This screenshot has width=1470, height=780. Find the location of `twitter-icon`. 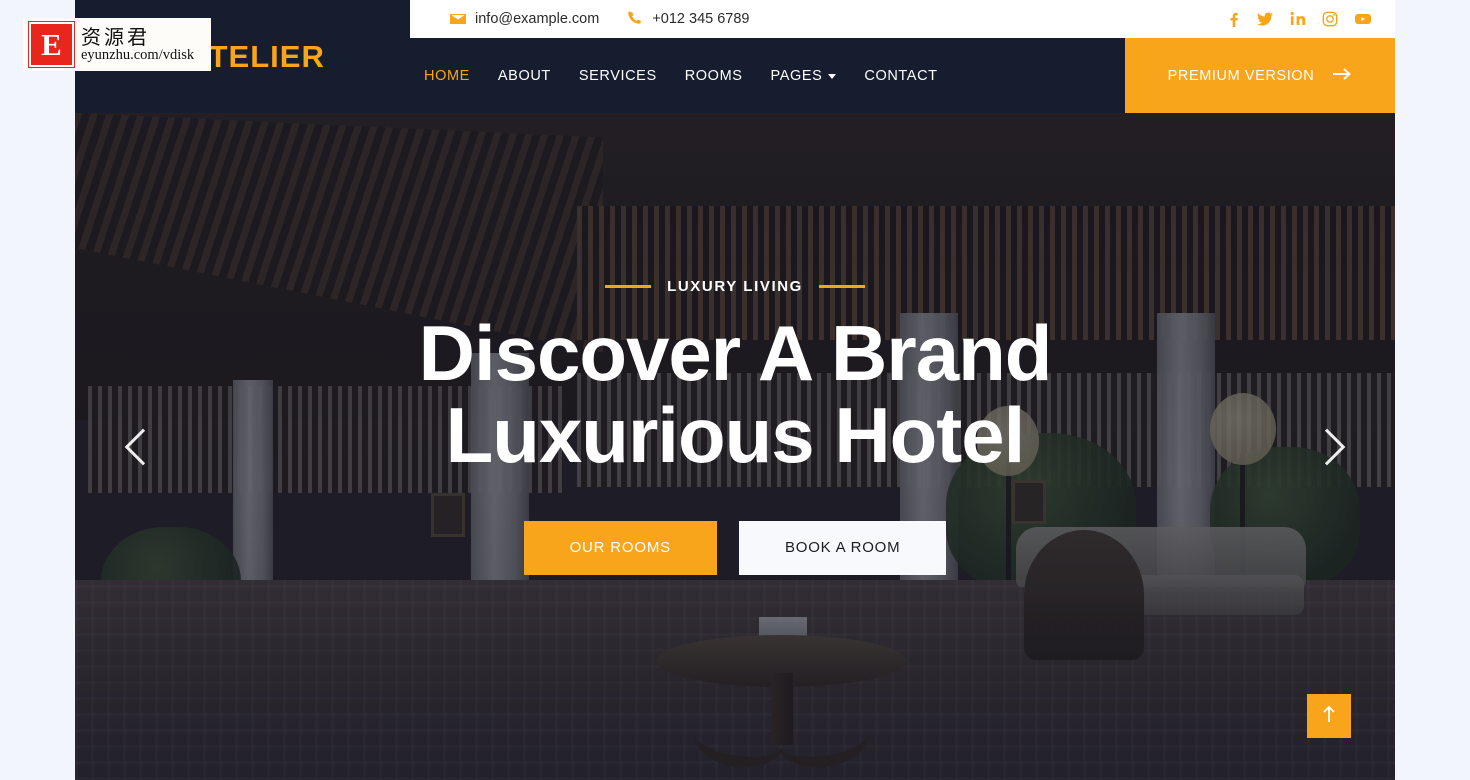

twitter-icon is located at coordinates (1265, 19).